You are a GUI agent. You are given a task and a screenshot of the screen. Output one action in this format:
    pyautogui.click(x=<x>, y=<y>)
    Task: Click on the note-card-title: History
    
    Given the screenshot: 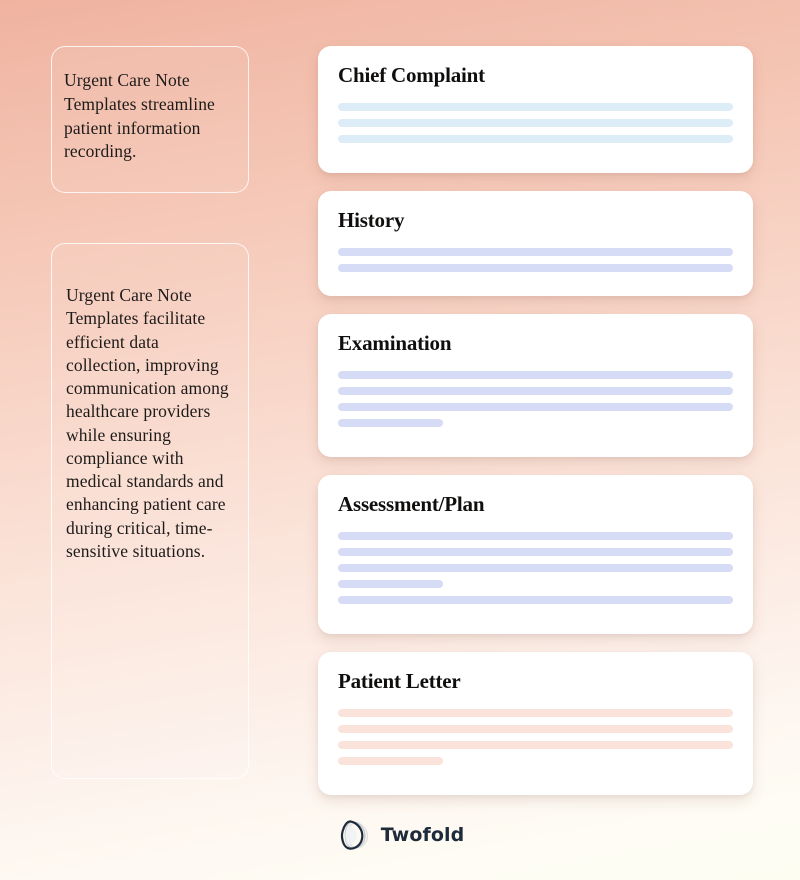 What is the action you would take?
    pyautogui.click(x=371, y=220)
    